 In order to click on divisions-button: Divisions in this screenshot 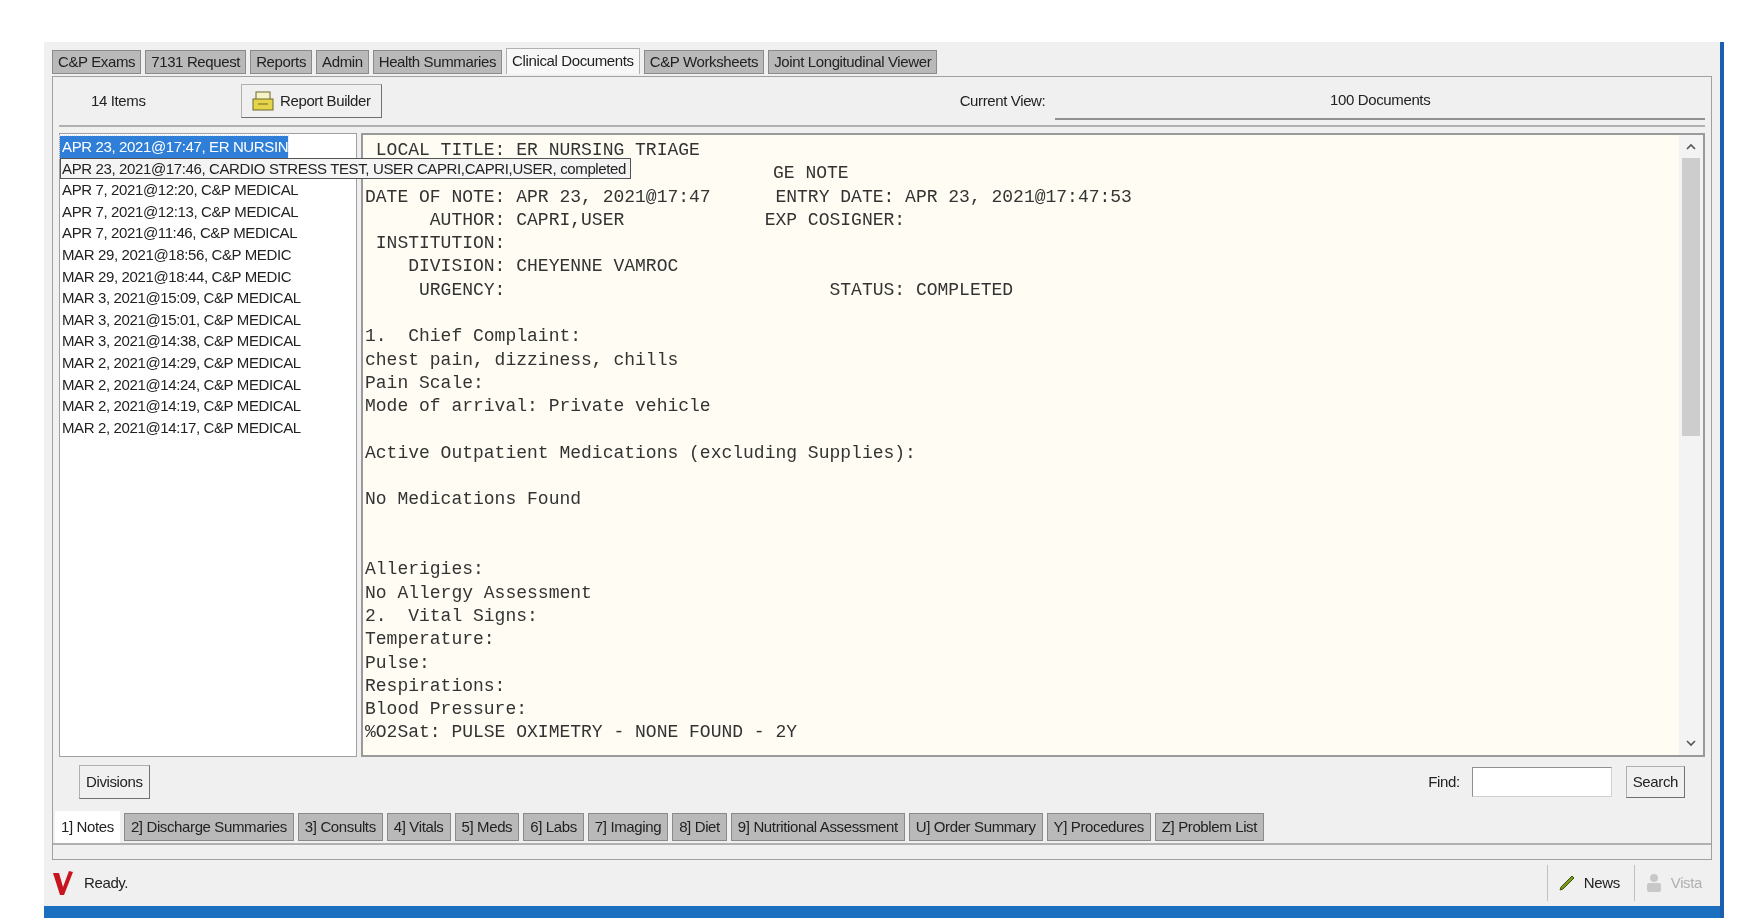, I will do `click(114, 782)`.